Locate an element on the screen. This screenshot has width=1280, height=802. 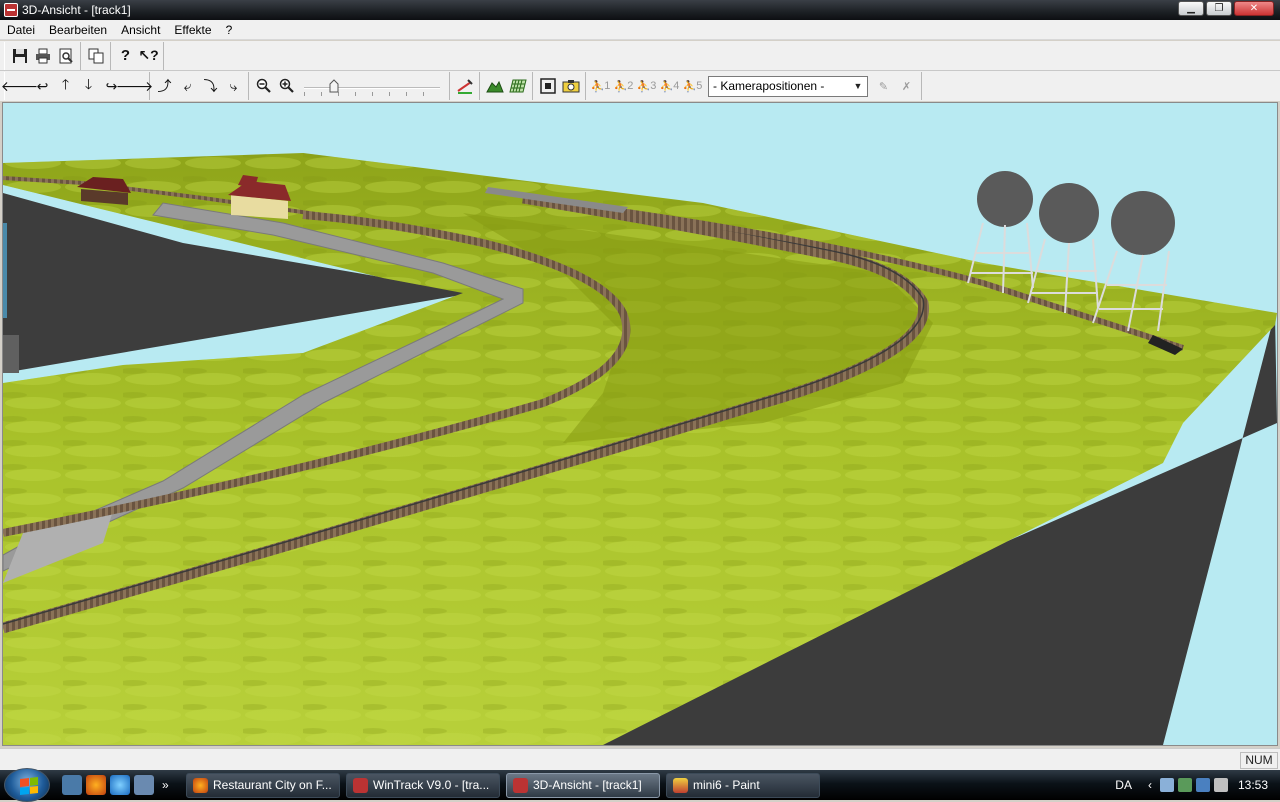
camera-slot-2-button: ⛹ 2 is located at coordinates (623, 86).